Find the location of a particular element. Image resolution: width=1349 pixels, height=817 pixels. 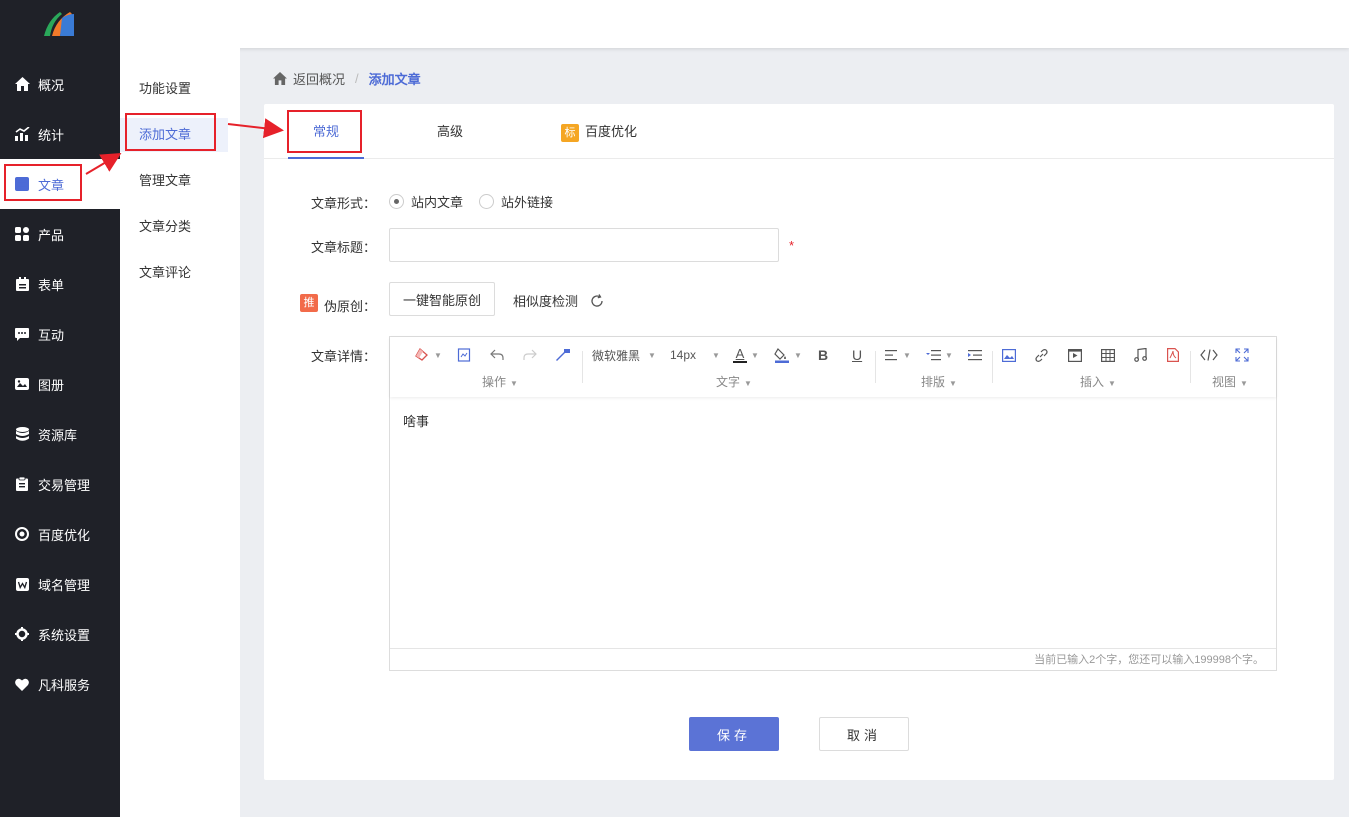

tab-baidu-seo: 标百度优化 is located at coordinates (599, 131).